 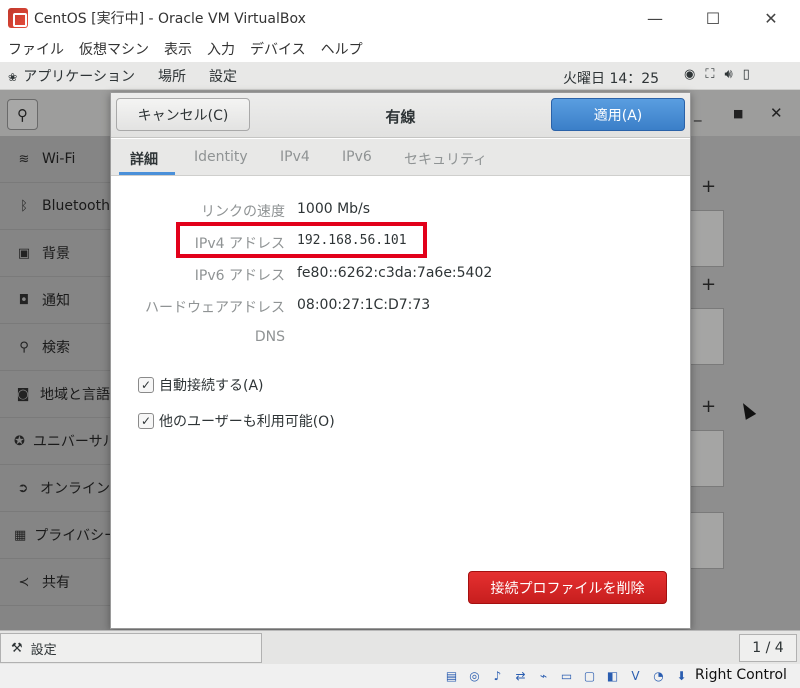 What do you see at coordinates (445, 159) in the screenshot?
I see `tab-security: セキュリティ` at bounding box center [445, 159].